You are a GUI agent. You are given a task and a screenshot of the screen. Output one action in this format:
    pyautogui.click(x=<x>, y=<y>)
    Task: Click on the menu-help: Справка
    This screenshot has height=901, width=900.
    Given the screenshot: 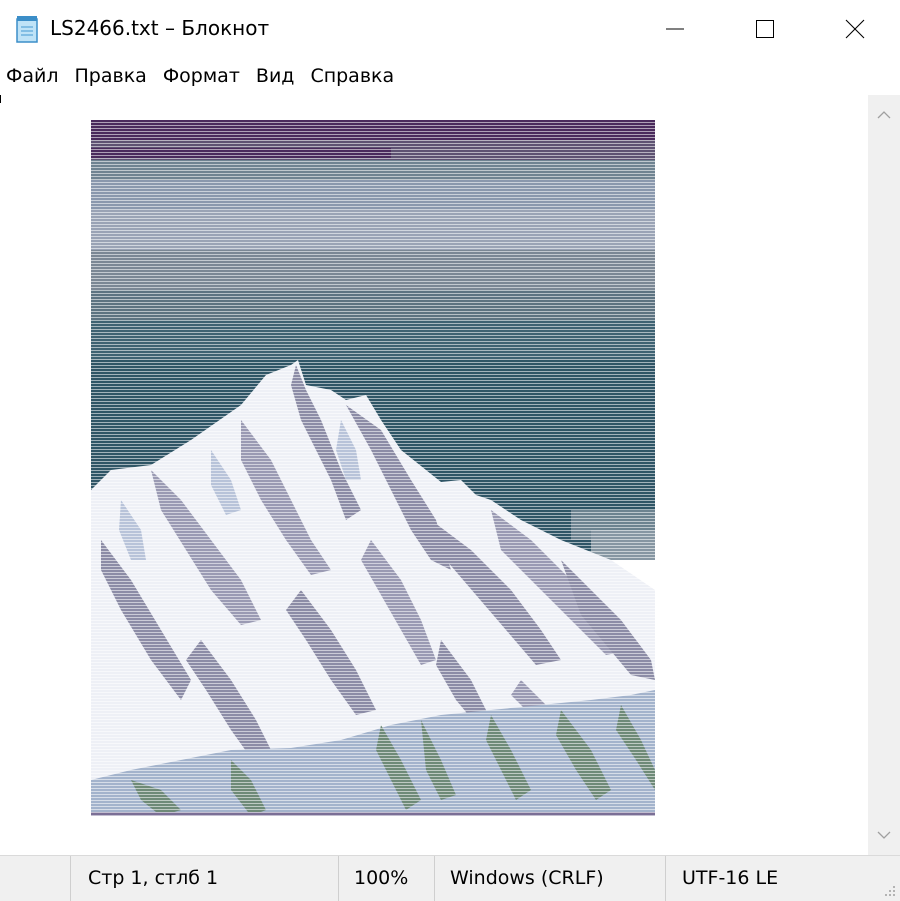 What is the action you would take?
    pyautogui.click(x=352, y=76)
    